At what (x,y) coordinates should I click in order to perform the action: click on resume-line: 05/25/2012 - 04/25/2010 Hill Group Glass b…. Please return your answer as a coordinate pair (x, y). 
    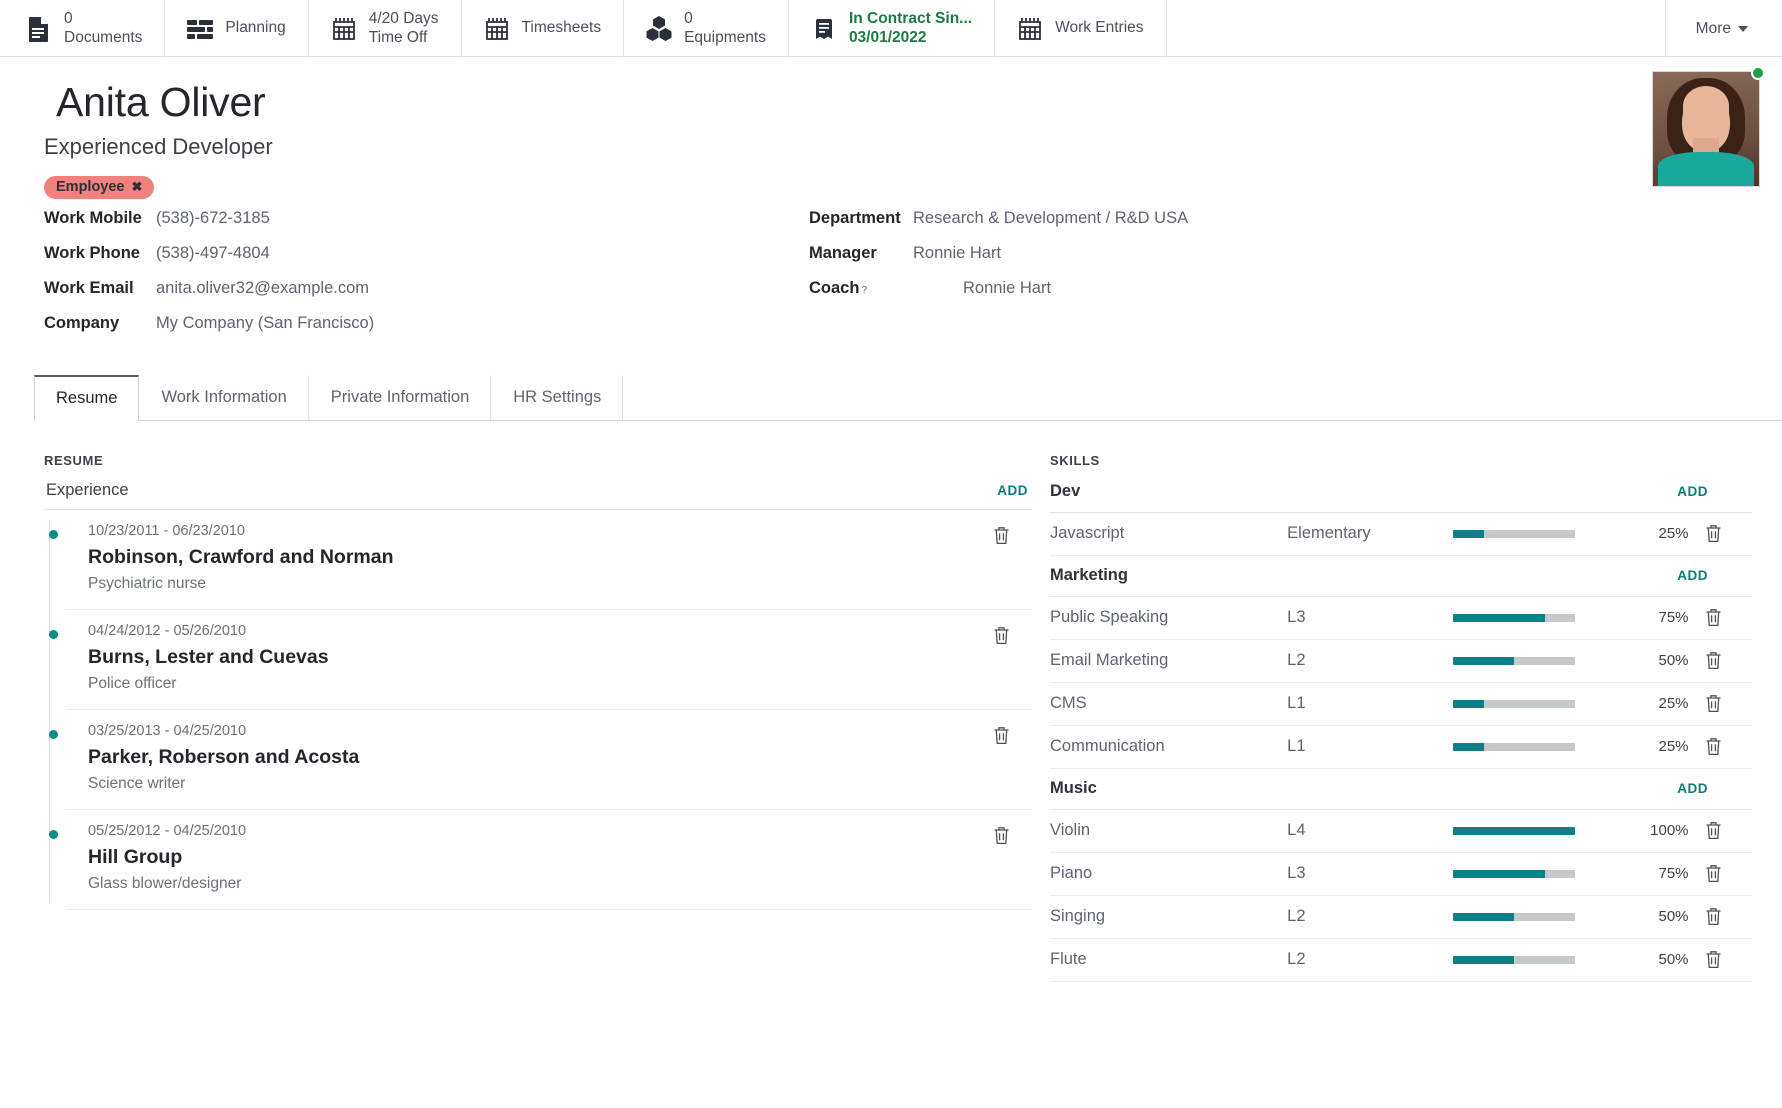
    Looking at the image, I should click on (540, 860).